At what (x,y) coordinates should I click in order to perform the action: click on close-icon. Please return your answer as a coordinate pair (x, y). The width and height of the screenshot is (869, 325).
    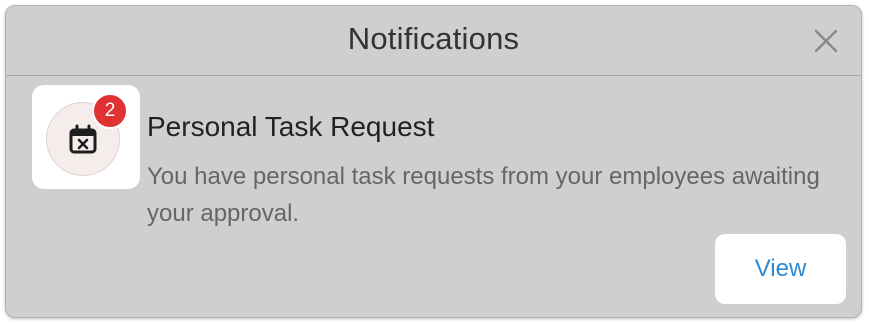
    Looking at the image, I should click on (826, 41).